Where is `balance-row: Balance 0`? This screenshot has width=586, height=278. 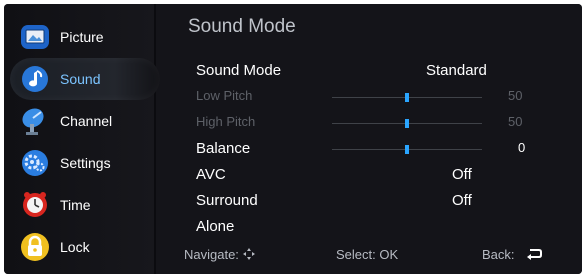
balance-row: Balance 0 is located at coordinates (376, 149).